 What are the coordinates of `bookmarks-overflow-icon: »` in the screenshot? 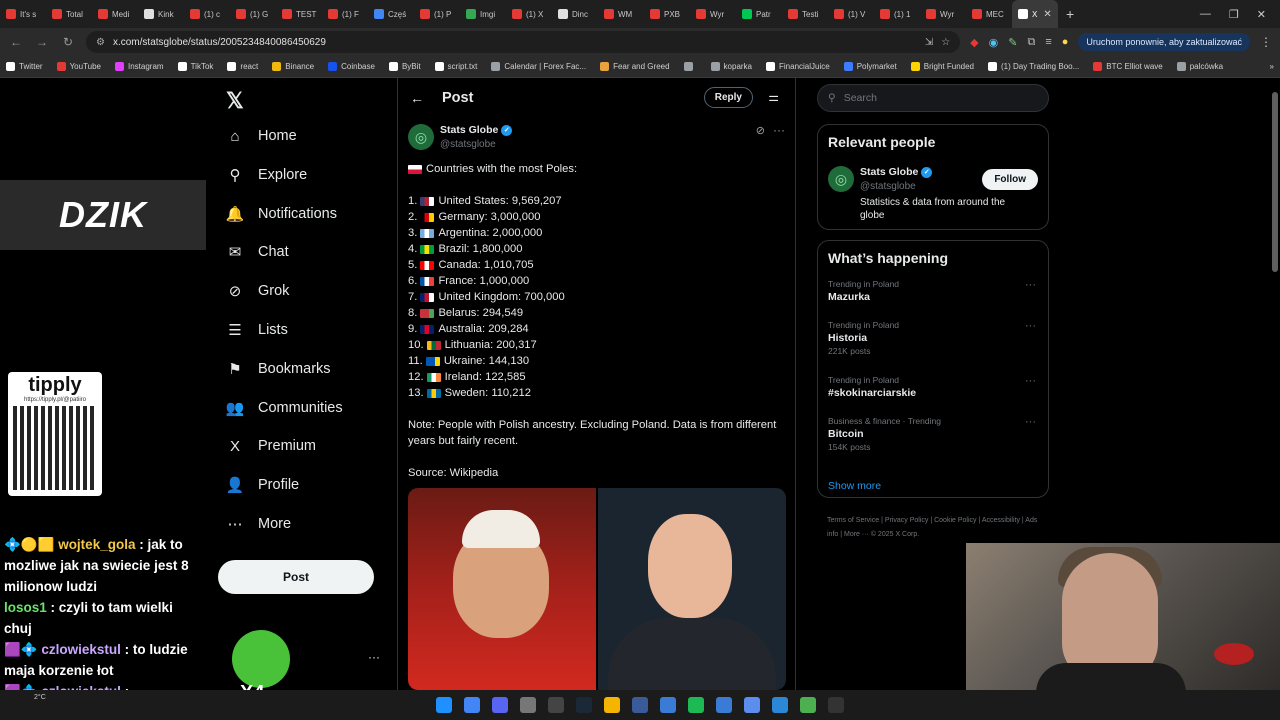 It's located at (1272, 66).